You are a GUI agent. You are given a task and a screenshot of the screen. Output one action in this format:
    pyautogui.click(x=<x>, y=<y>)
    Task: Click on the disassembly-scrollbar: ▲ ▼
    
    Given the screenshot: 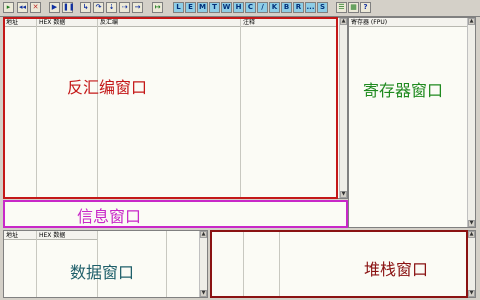 What is the action you would take?
    pyautogui.click(x=343, y=108)
    